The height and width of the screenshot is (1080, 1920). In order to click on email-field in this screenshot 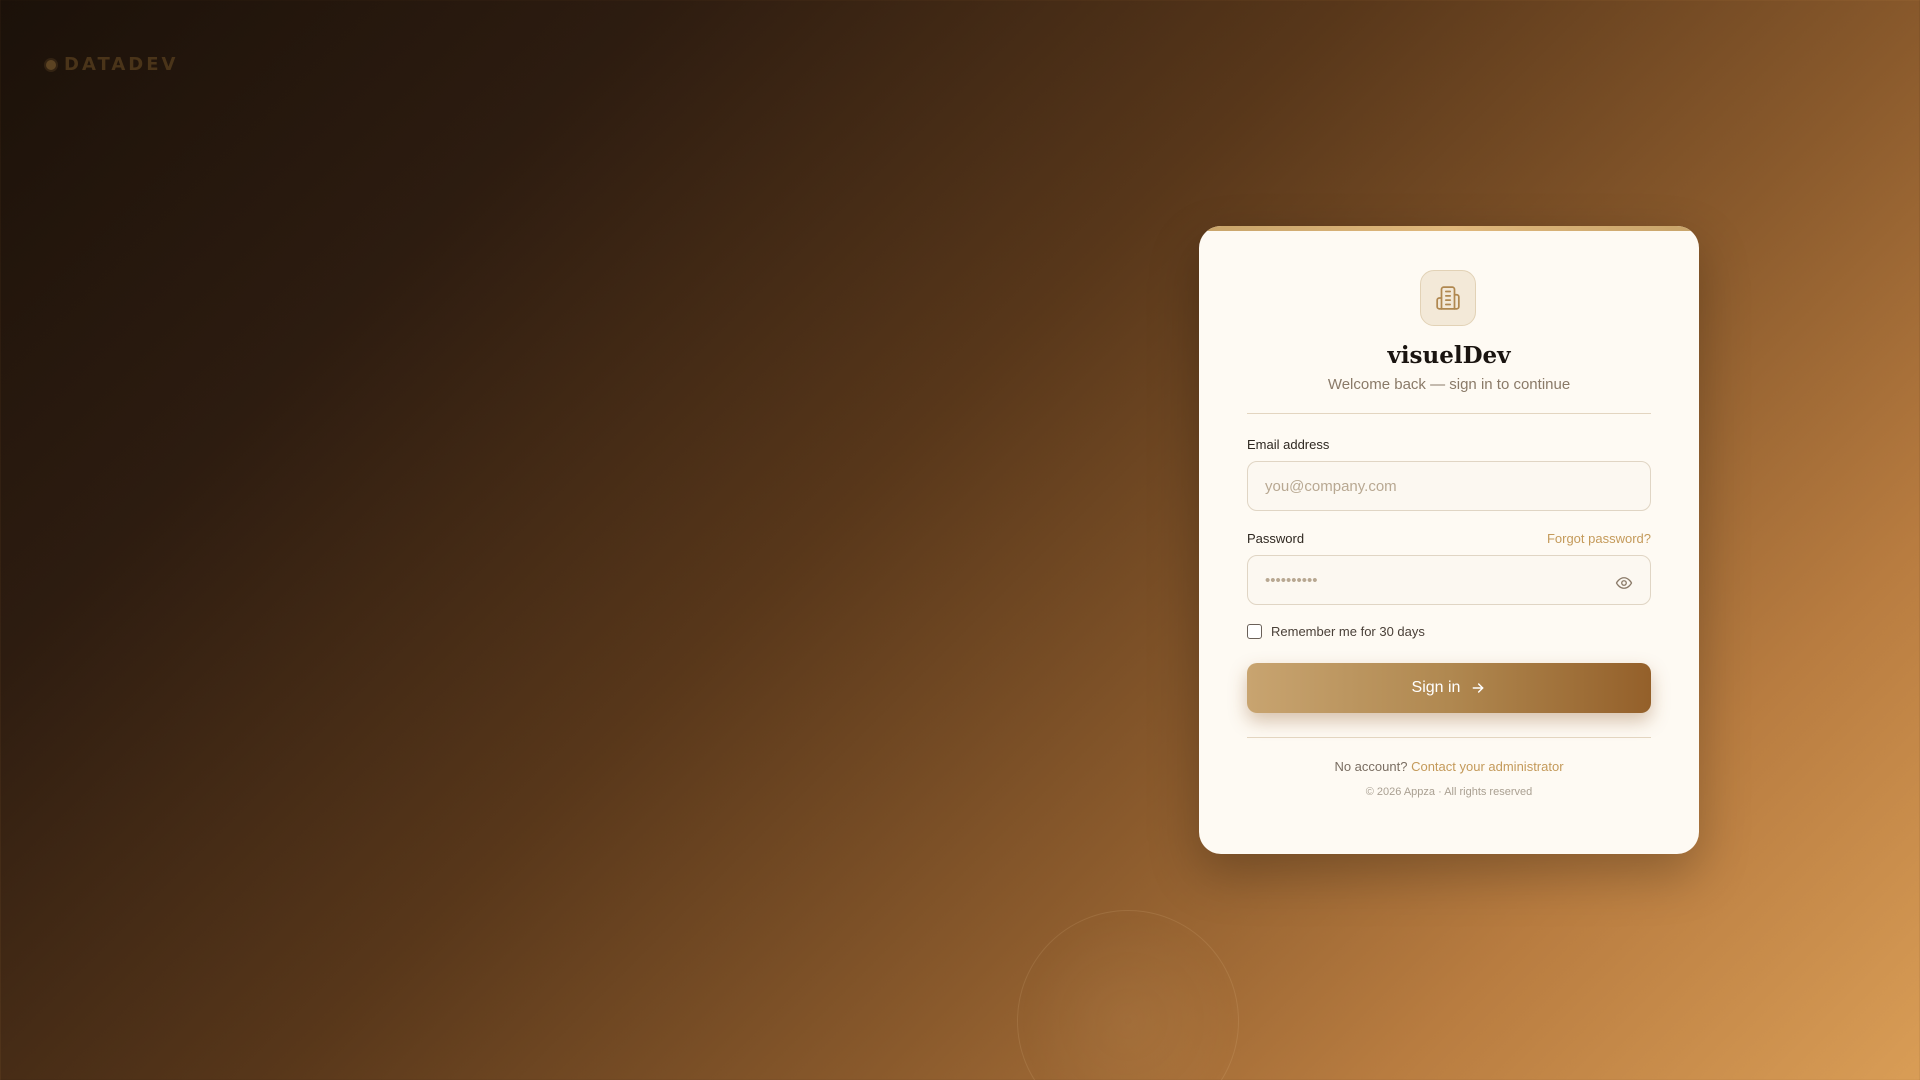, I will do `click(1449, 486)`.